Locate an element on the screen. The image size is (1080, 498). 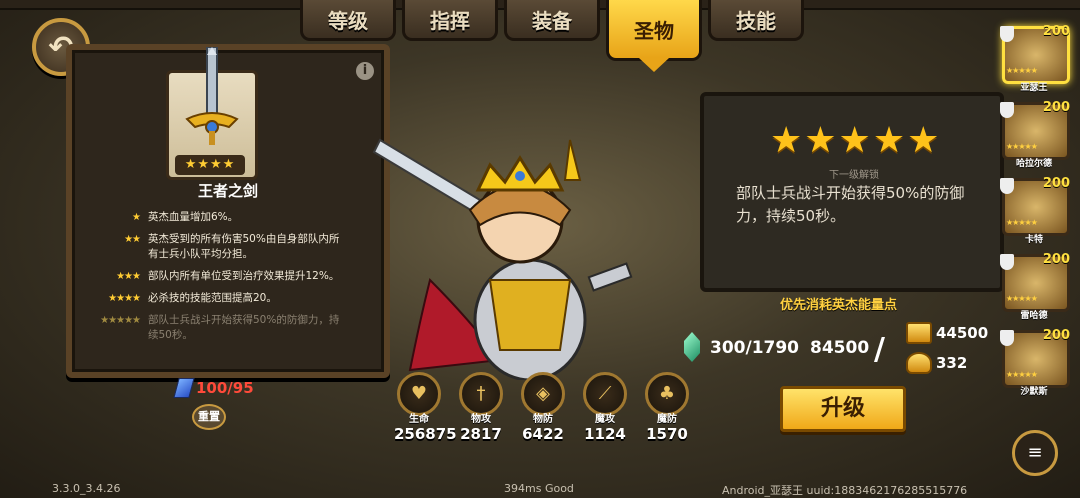
stat-label: 魔防 is located at coordinates (667, 419).